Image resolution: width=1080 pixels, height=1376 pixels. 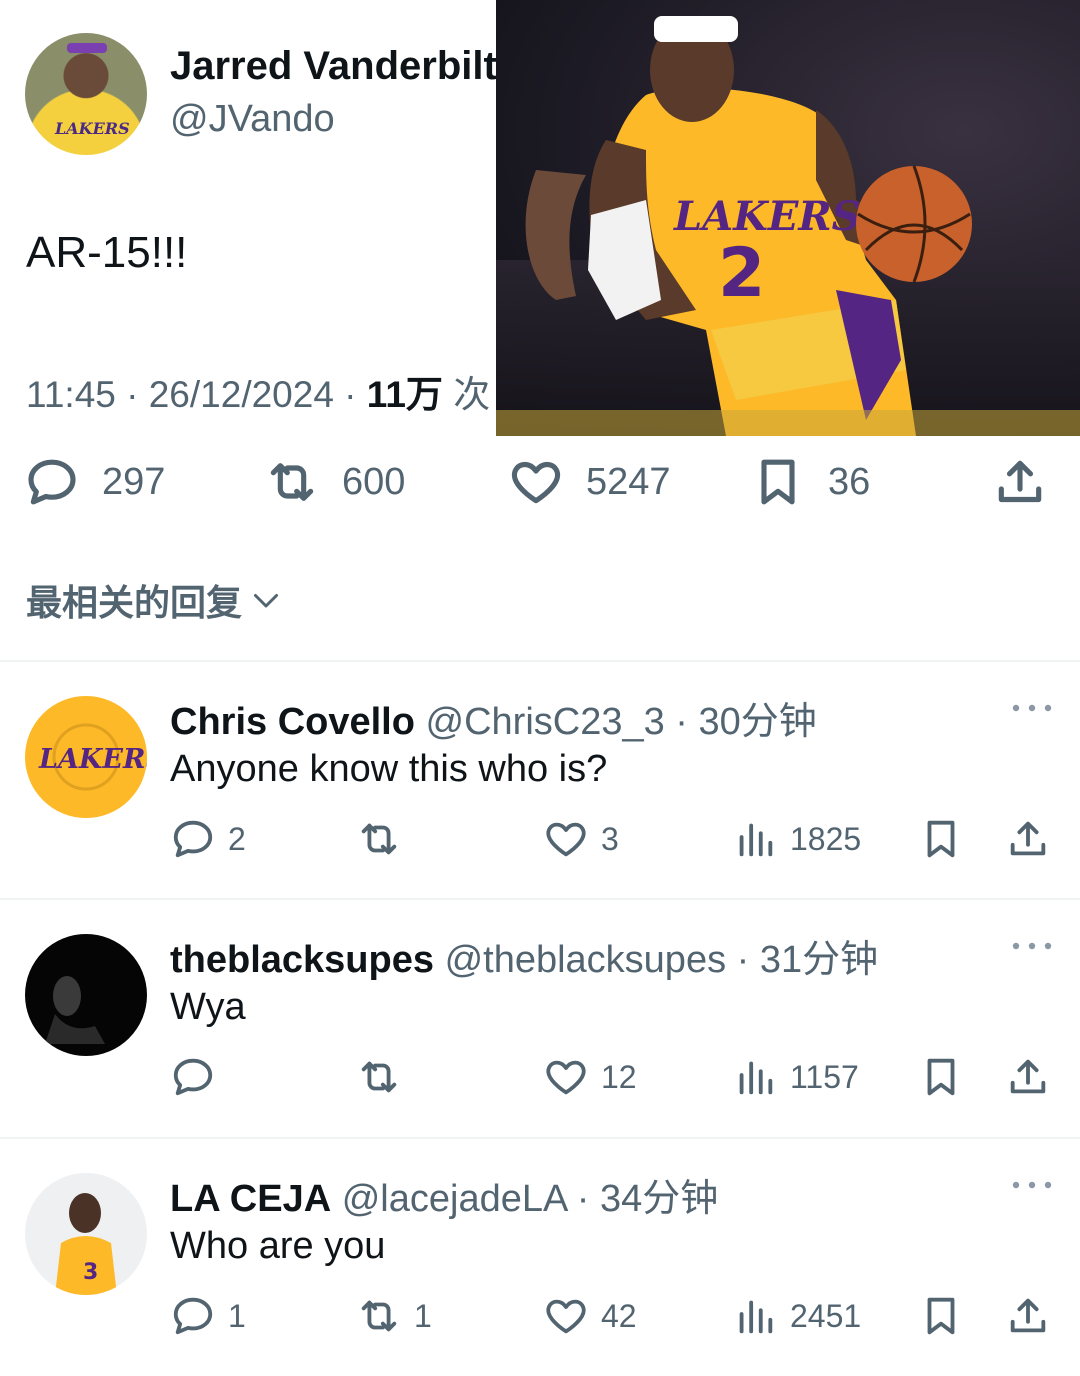 I want to click on reply-text: Wya, so click(x=208, y=1007).